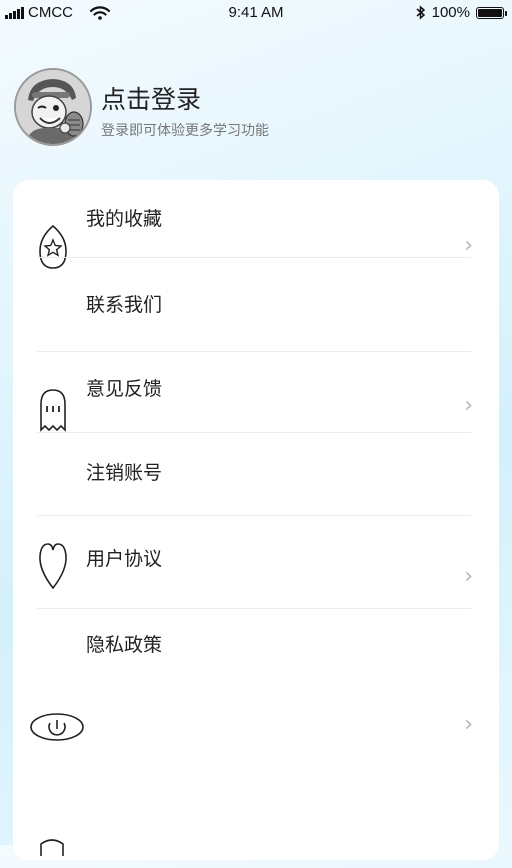 The height and width of the screenshot is (868, 512). What do you see at coordinates (256, 395) in the screenshot?
I see `menu-item-feedback: 意见反馈 ›` at bounding box center [256, 395].